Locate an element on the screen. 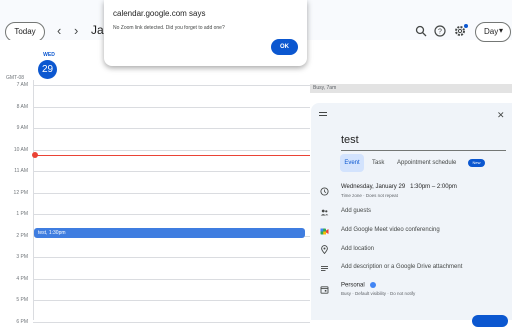  hour-label: 5 PM is located at coordinates (22, 300).